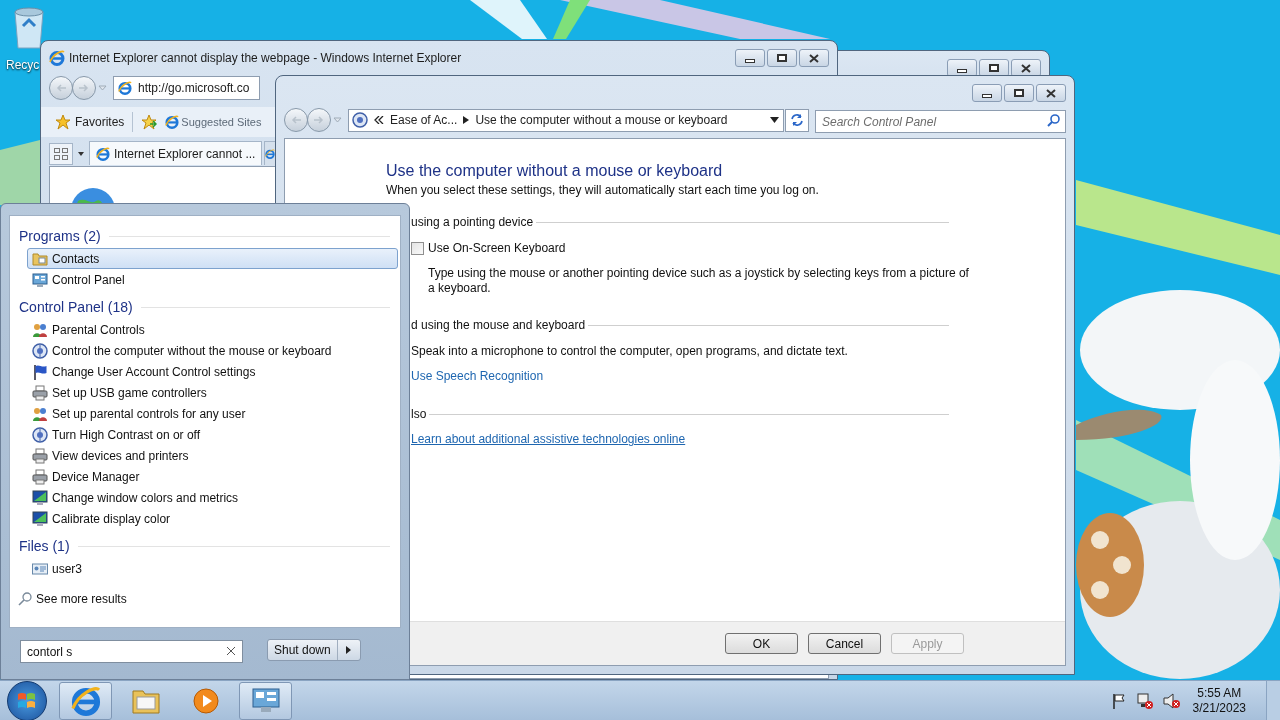  Describe the element at coordinates (555, 171) in the screenshot. I see `page-heading: Use the computer without a mouse or keyboard` at that location.